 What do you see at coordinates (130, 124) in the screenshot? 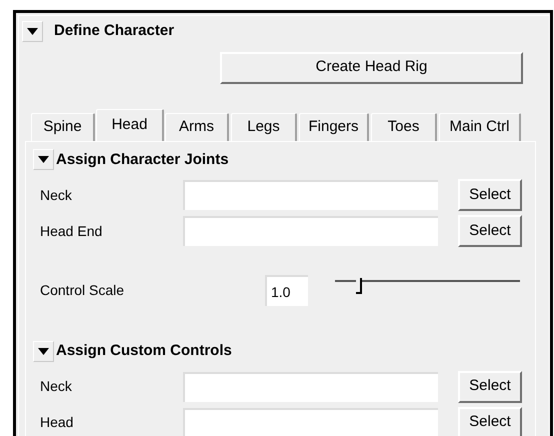
I see `tab: Head` at bounding box center [130, 124].